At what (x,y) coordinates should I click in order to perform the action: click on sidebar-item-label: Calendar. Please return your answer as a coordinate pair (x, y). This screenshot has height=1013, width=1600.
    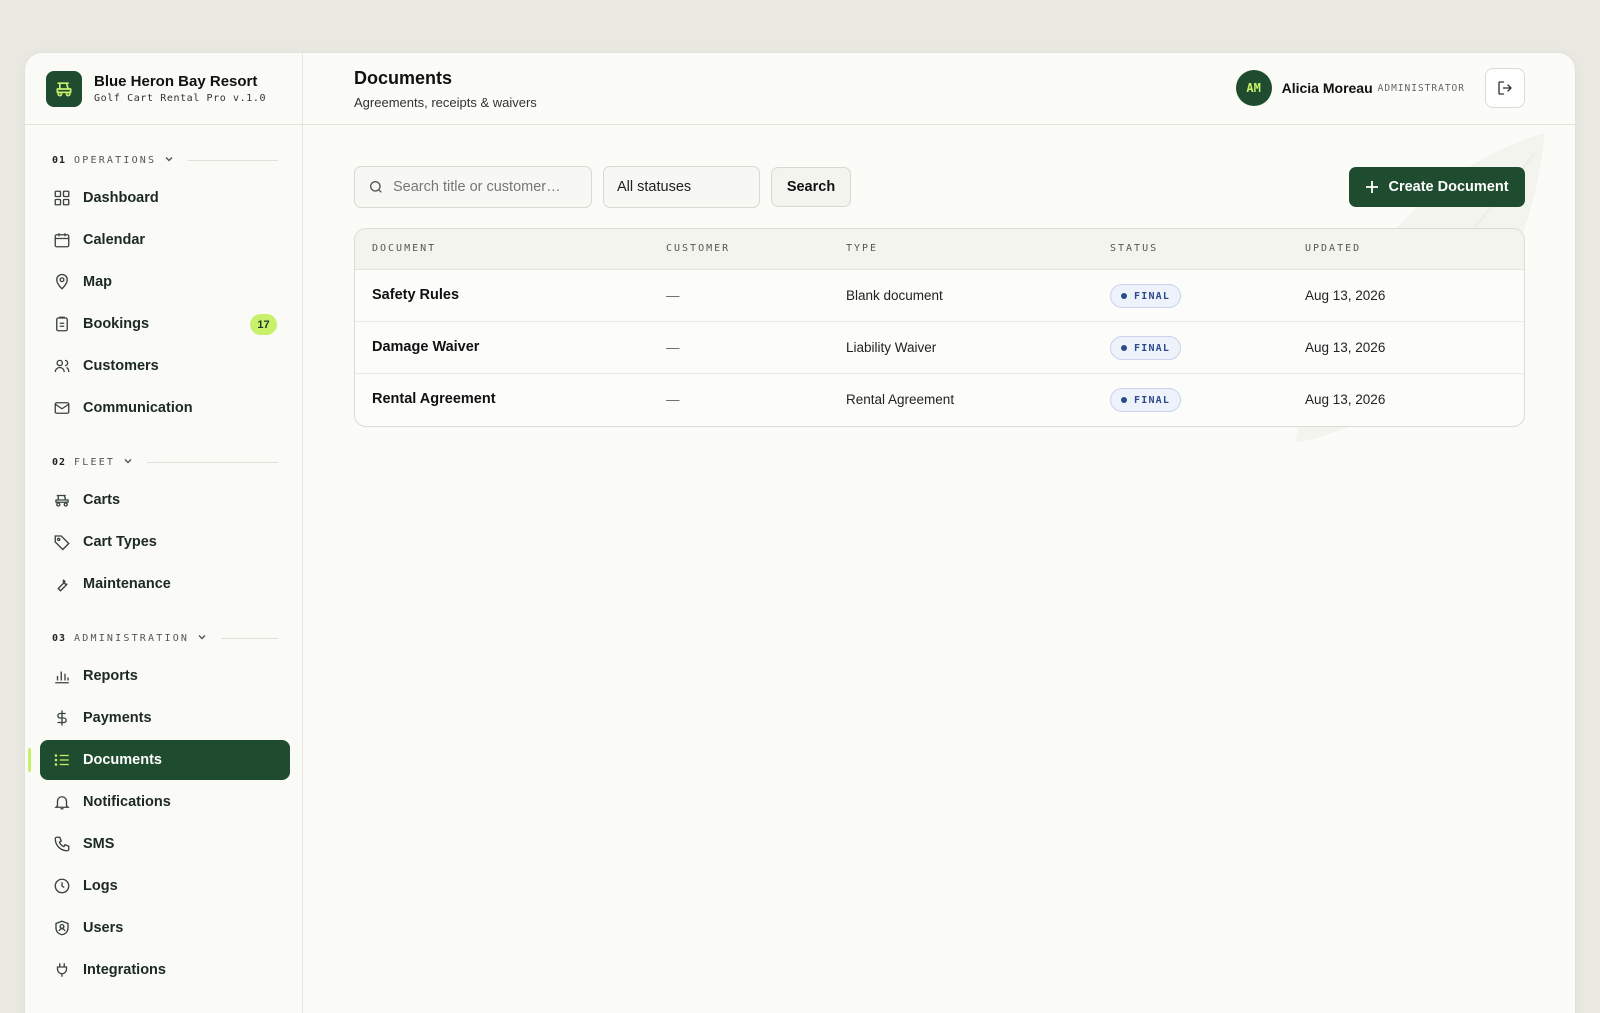
    Looking at the image, I should click on (114, 240).